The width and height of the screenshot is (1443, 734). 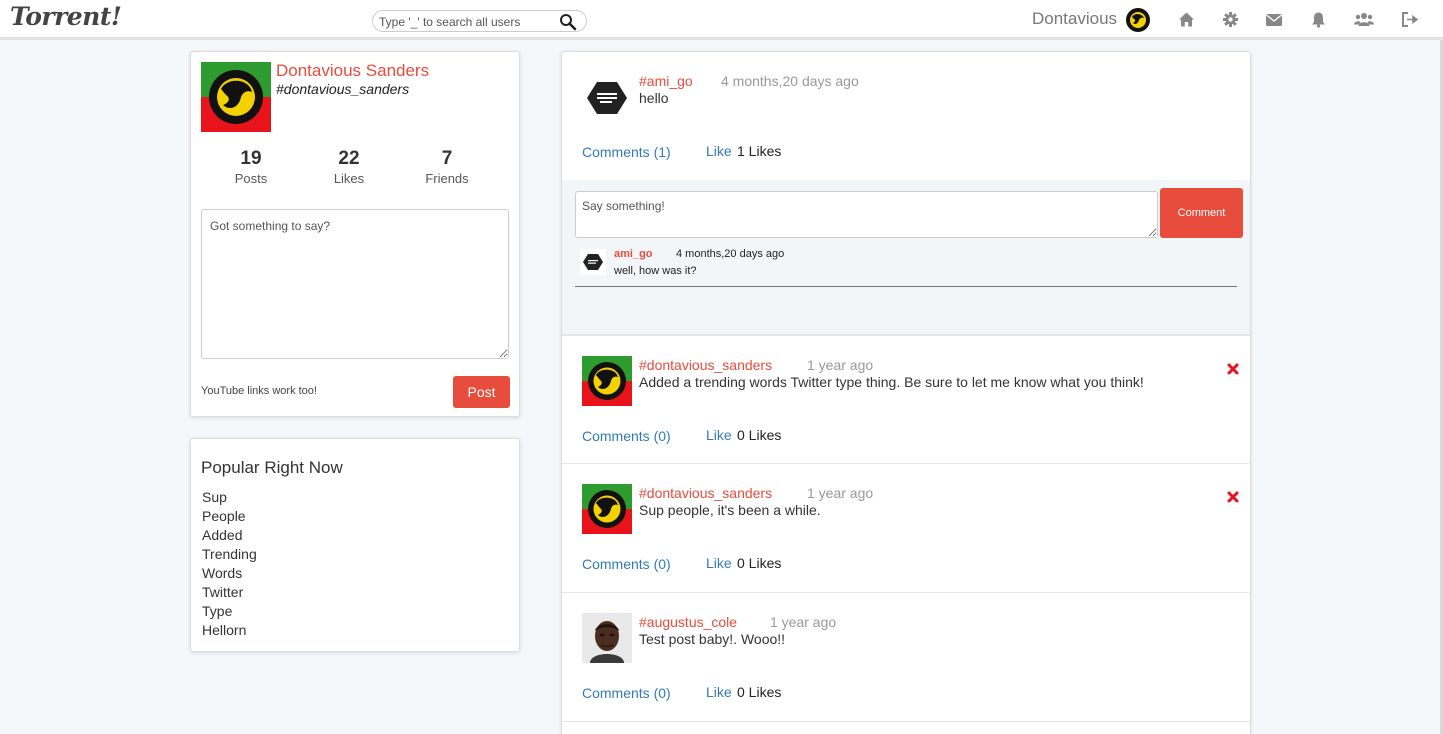 What do you see at coordinates (251, 158) in the screenshot?
I see `stat-value: 19` at bounding box center [251, 158].